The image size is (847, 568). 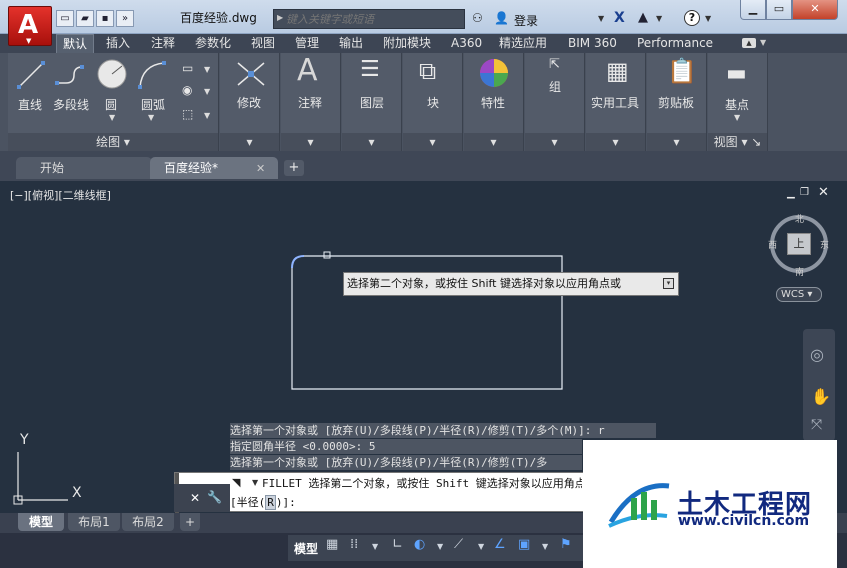 I want to click on viewcube-top-face: 上, so click(x=799, y=244).